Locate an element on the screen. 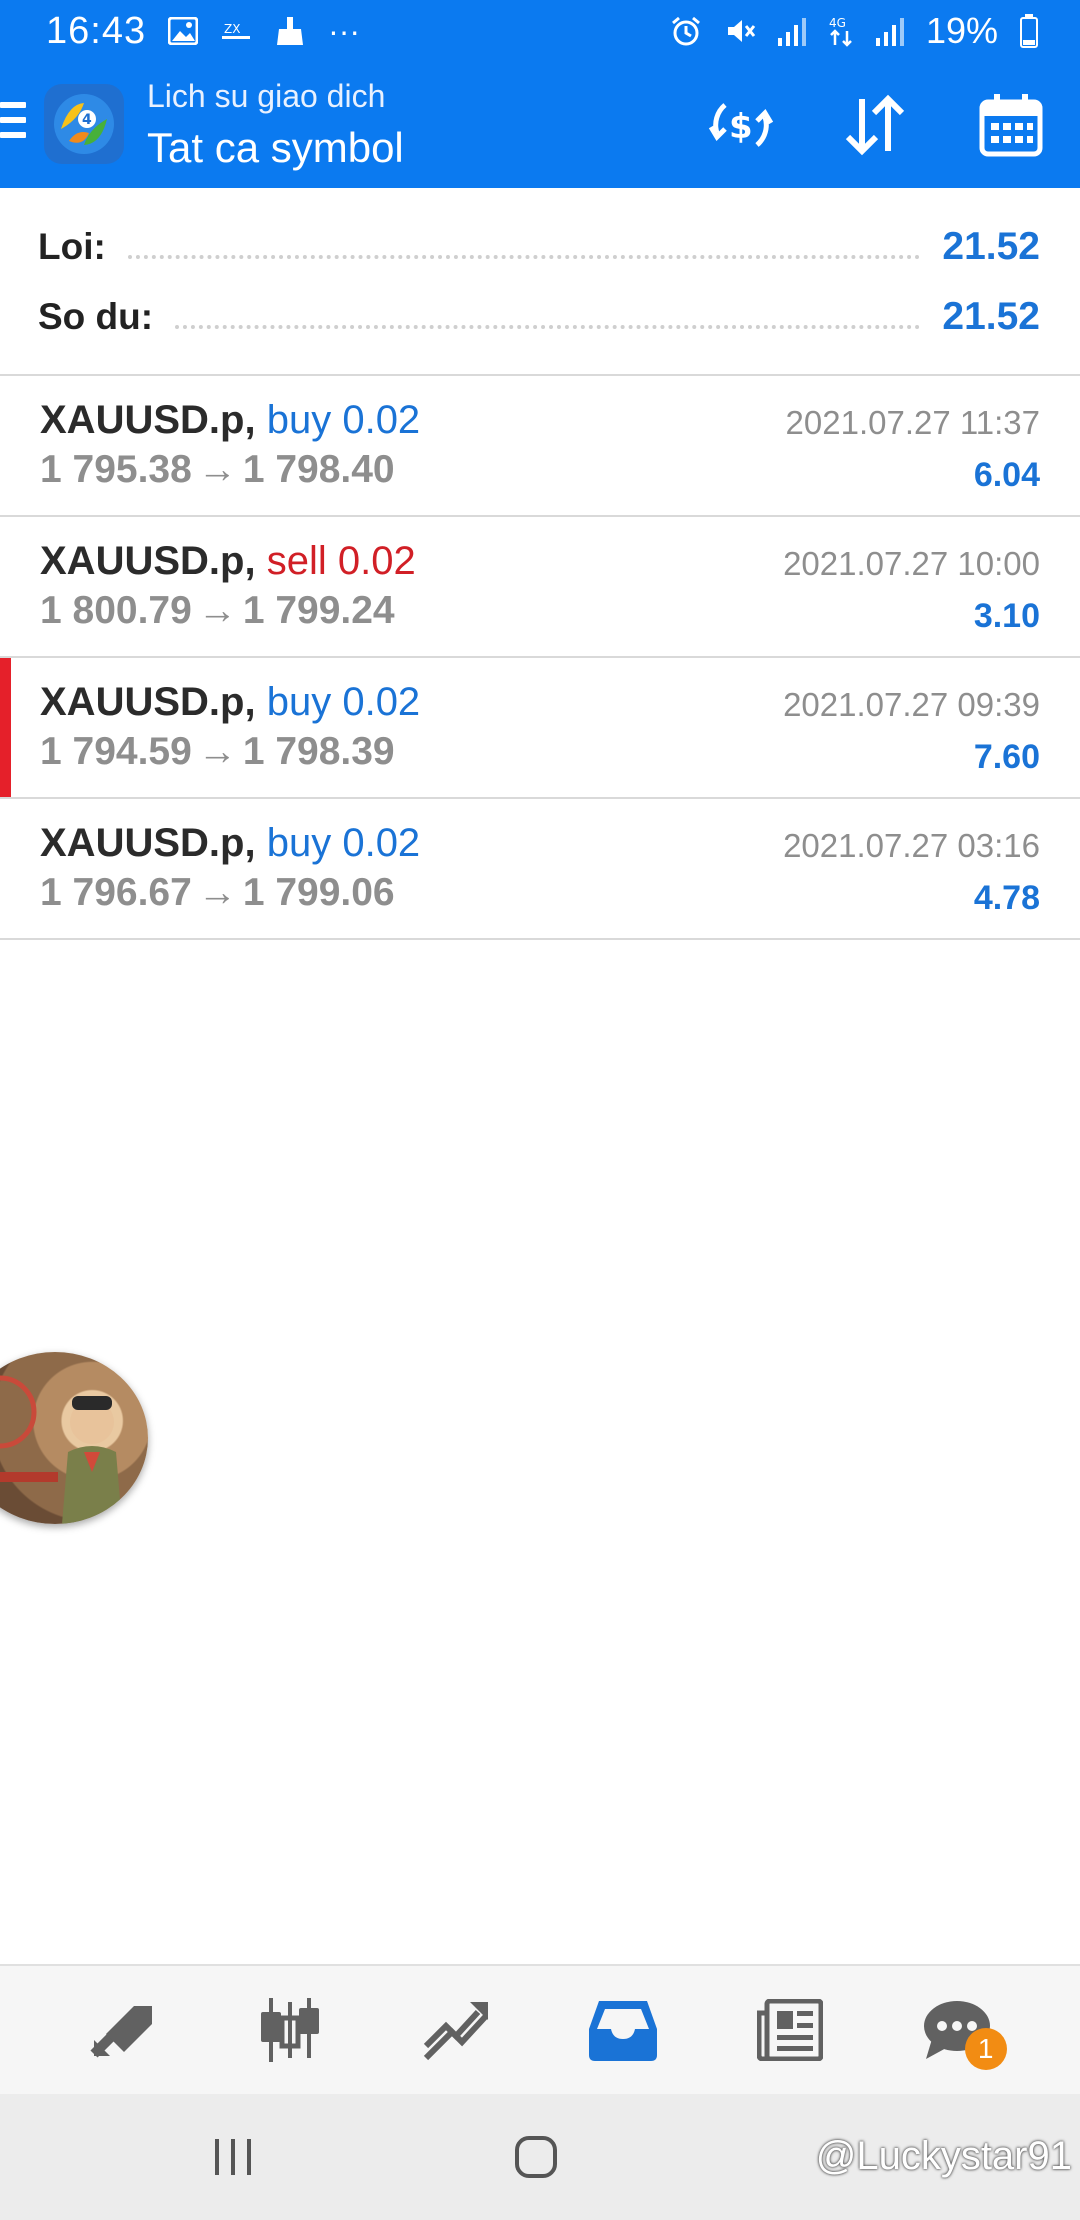 This screenshot has height=2220, width=1080. home-icon is located at coordinates (536, 2157).